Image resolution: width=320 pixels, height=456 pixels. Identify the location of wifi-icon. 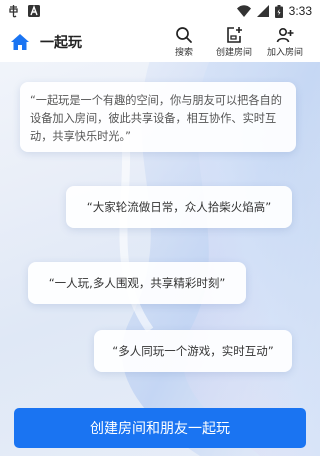
(243, 11).